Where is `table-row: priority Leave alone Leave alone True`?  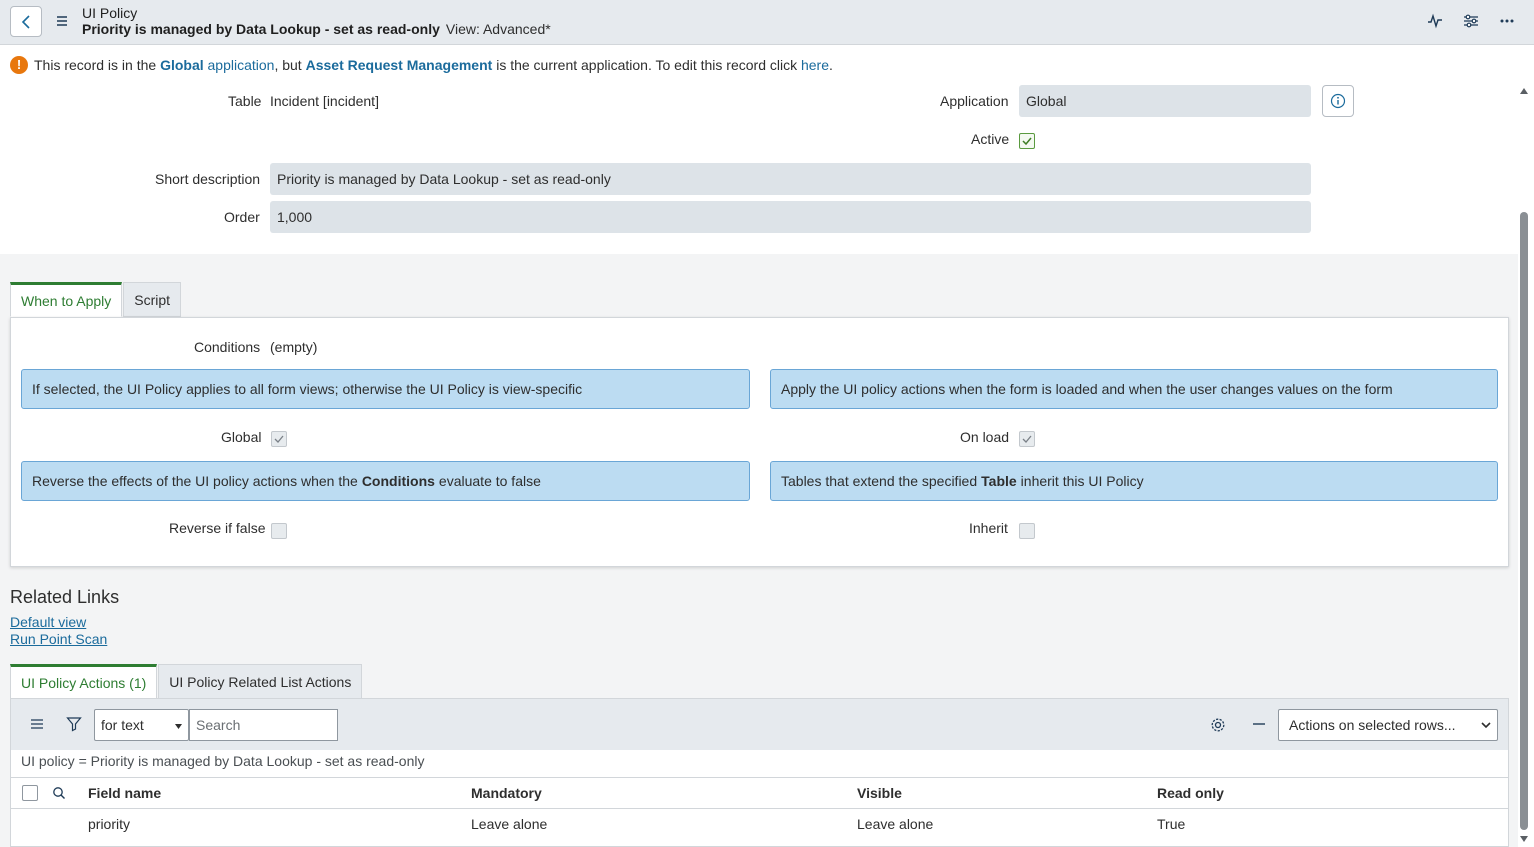
table-row: priority Leave alone Leave alone True is located at coordinates (759, 825).